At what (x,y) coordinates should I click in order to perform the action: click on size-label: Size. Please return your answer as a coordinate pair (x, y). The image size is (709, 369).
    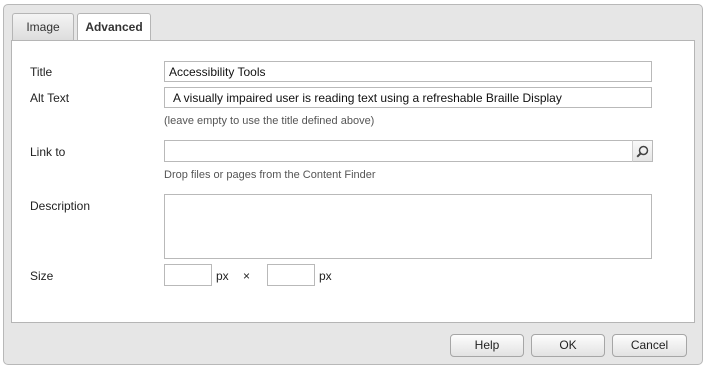
    Looking at the image, I should click on (42, 276).